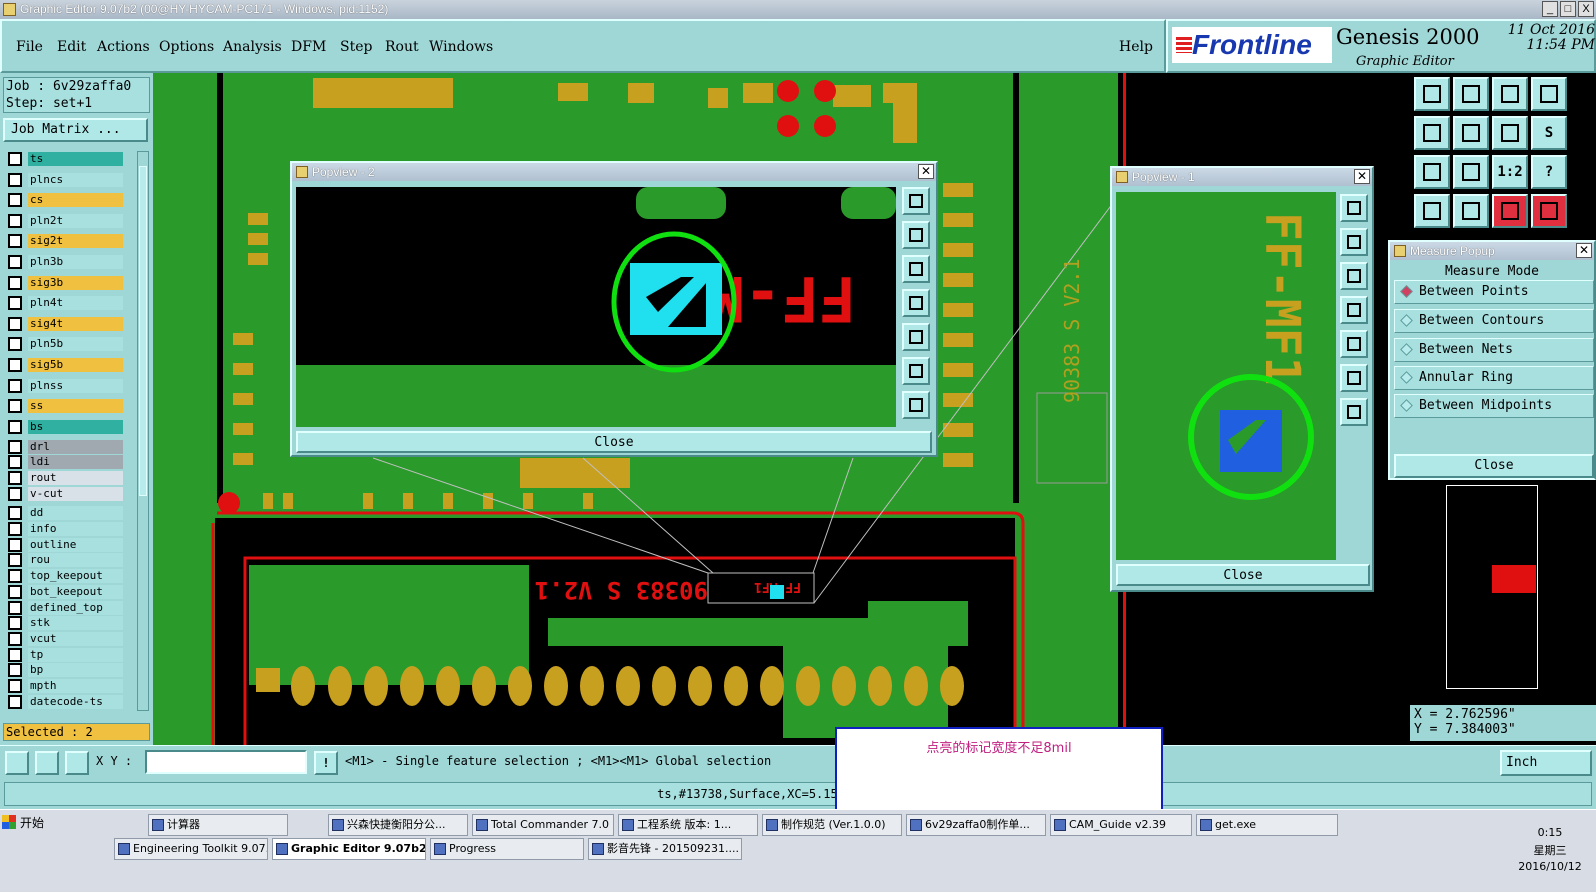 The image size is (1596, 892). Describe the element at coordinates (23, 822) in the screenshot. I see `start-button: 开始` at that location.